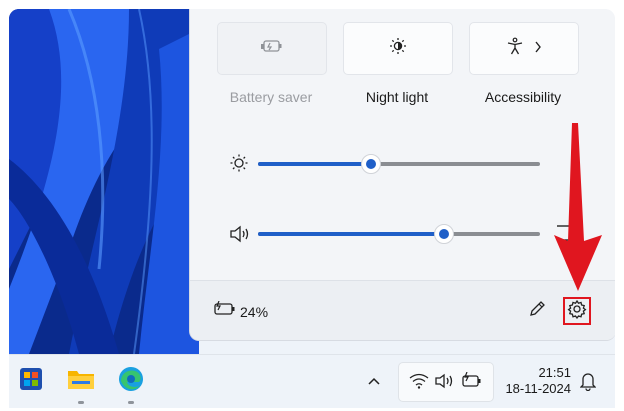 This screenshot has height=411, width=624. Describe the element at coordinates (538, 49) in the screenshot. I see `chevron-right-icon` at that location.